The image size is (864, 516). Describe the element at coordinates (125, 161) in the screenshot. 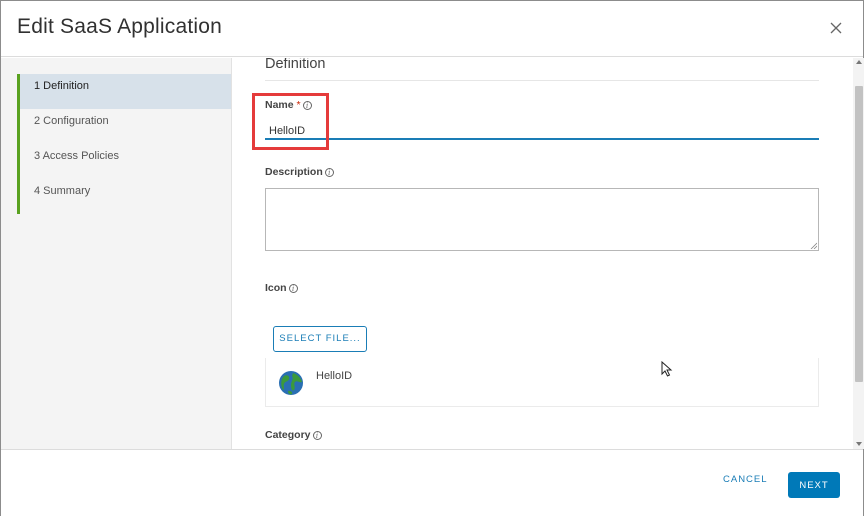

I see `step-access-policies: 3 Access Policies` at that location.